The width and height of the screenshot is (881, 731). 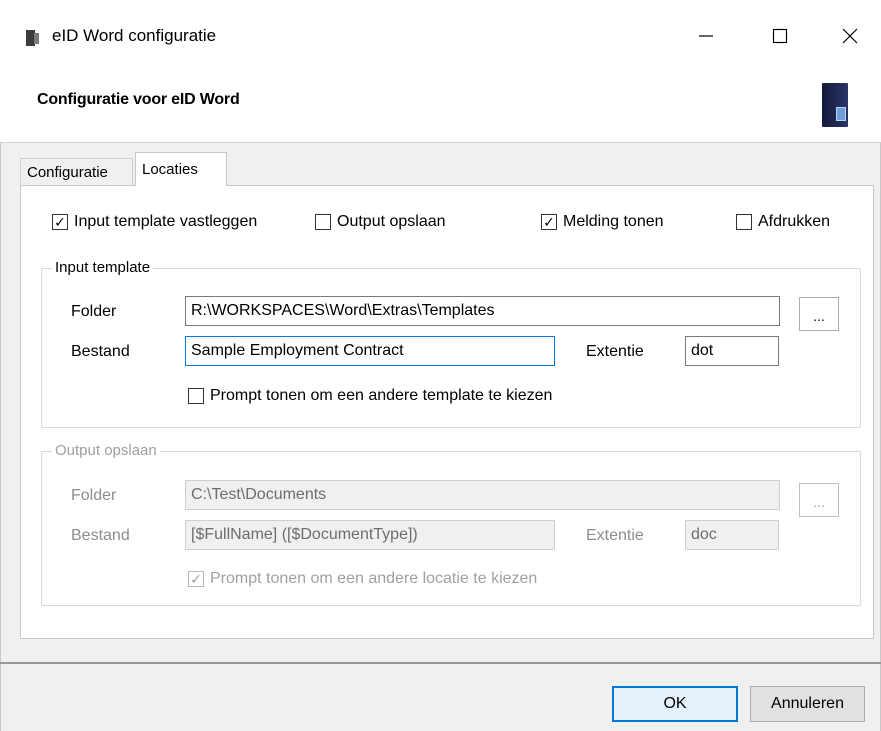 What do you see at coordinates (76, 172) in the screenshot?
I see `tab-configuratie: Configuratie` at bounding box center [76, 172].